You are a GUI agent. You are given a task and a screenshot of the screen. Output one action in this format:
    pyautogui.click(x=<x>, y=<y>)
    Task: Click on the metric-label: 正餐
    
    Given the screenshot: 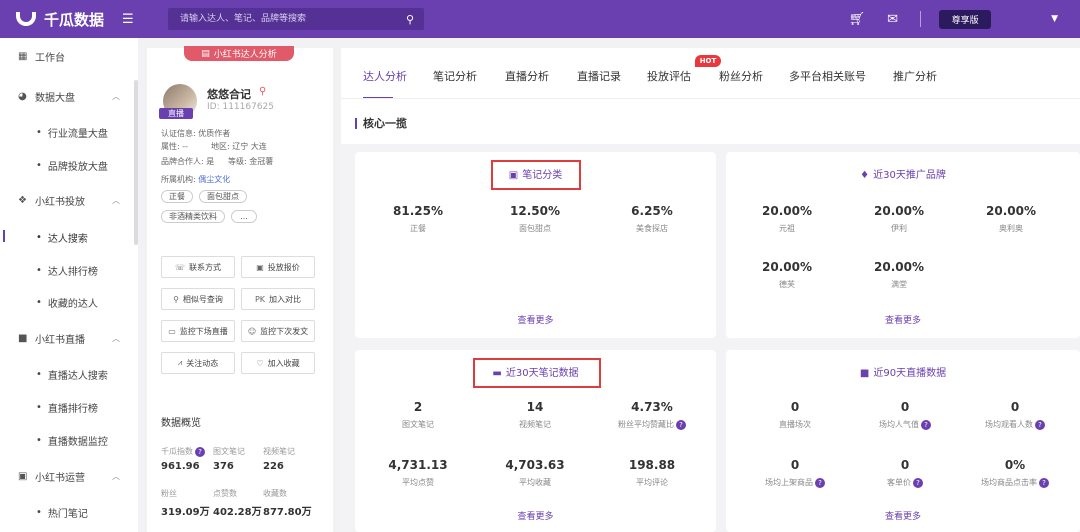 What is the action you would take?
    pyautogui.click(x=418, y=228)
    